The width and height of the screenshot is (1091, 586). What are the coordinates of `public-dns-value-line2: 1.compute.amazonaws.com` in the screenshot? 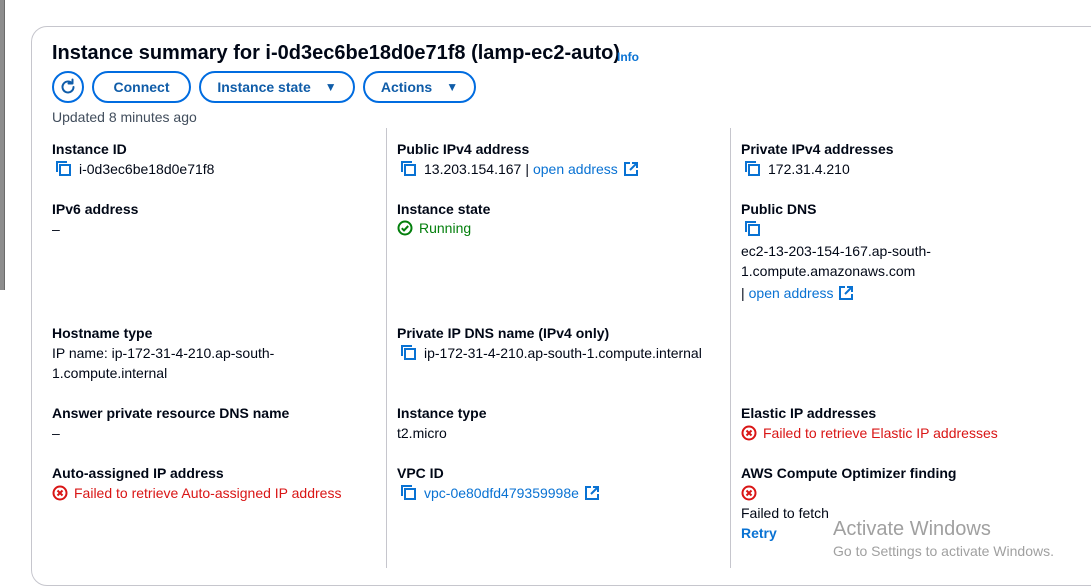 It's located at (828, 271).